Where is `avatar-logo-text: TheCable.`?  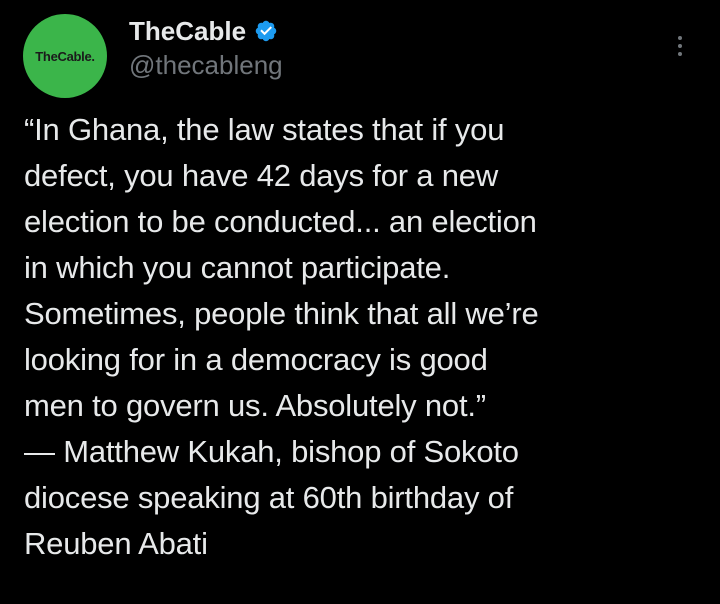
avatar-logo-text: TheCable. is located at coordinates (65, 56).